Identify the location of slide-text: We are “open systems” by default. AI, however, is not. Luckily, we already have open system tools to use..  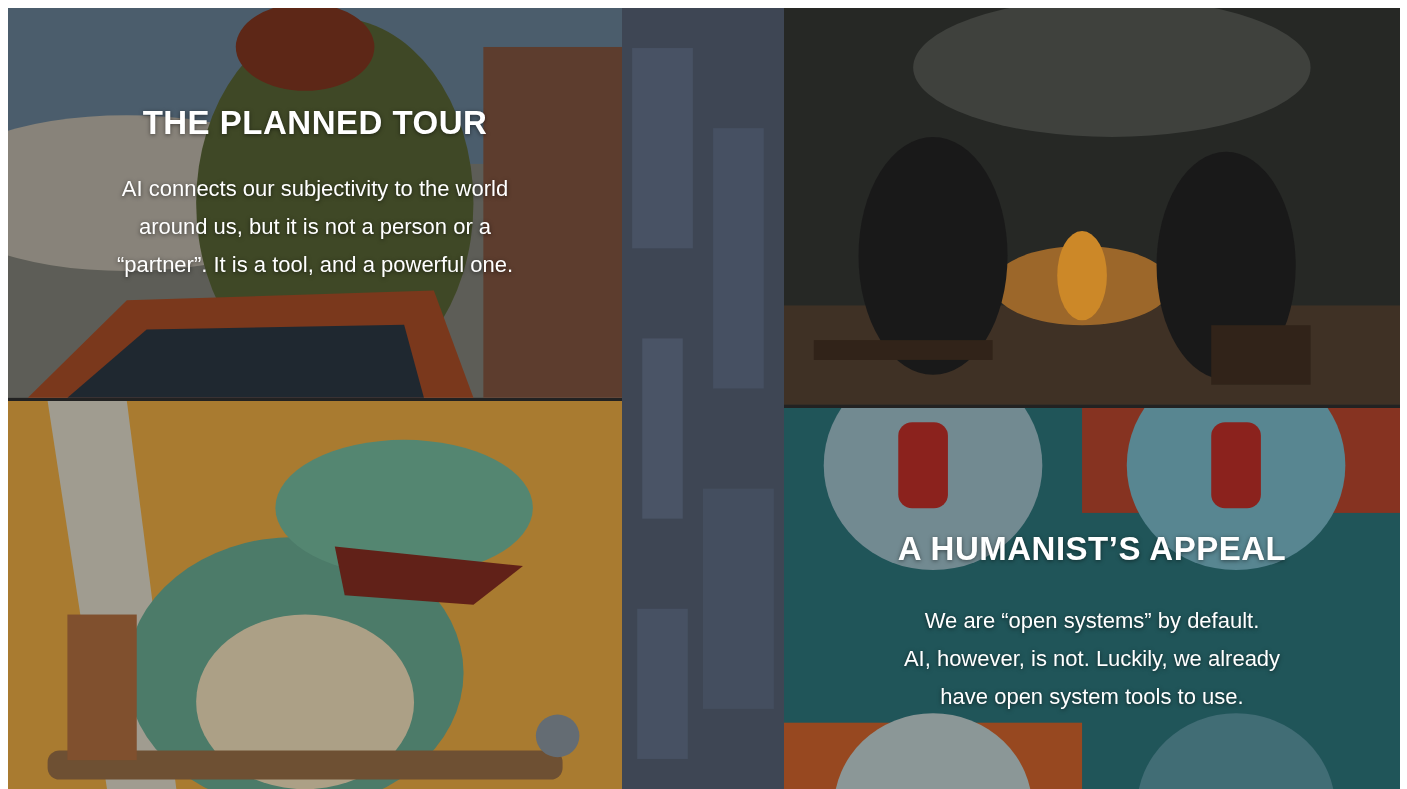
(1092, 658).